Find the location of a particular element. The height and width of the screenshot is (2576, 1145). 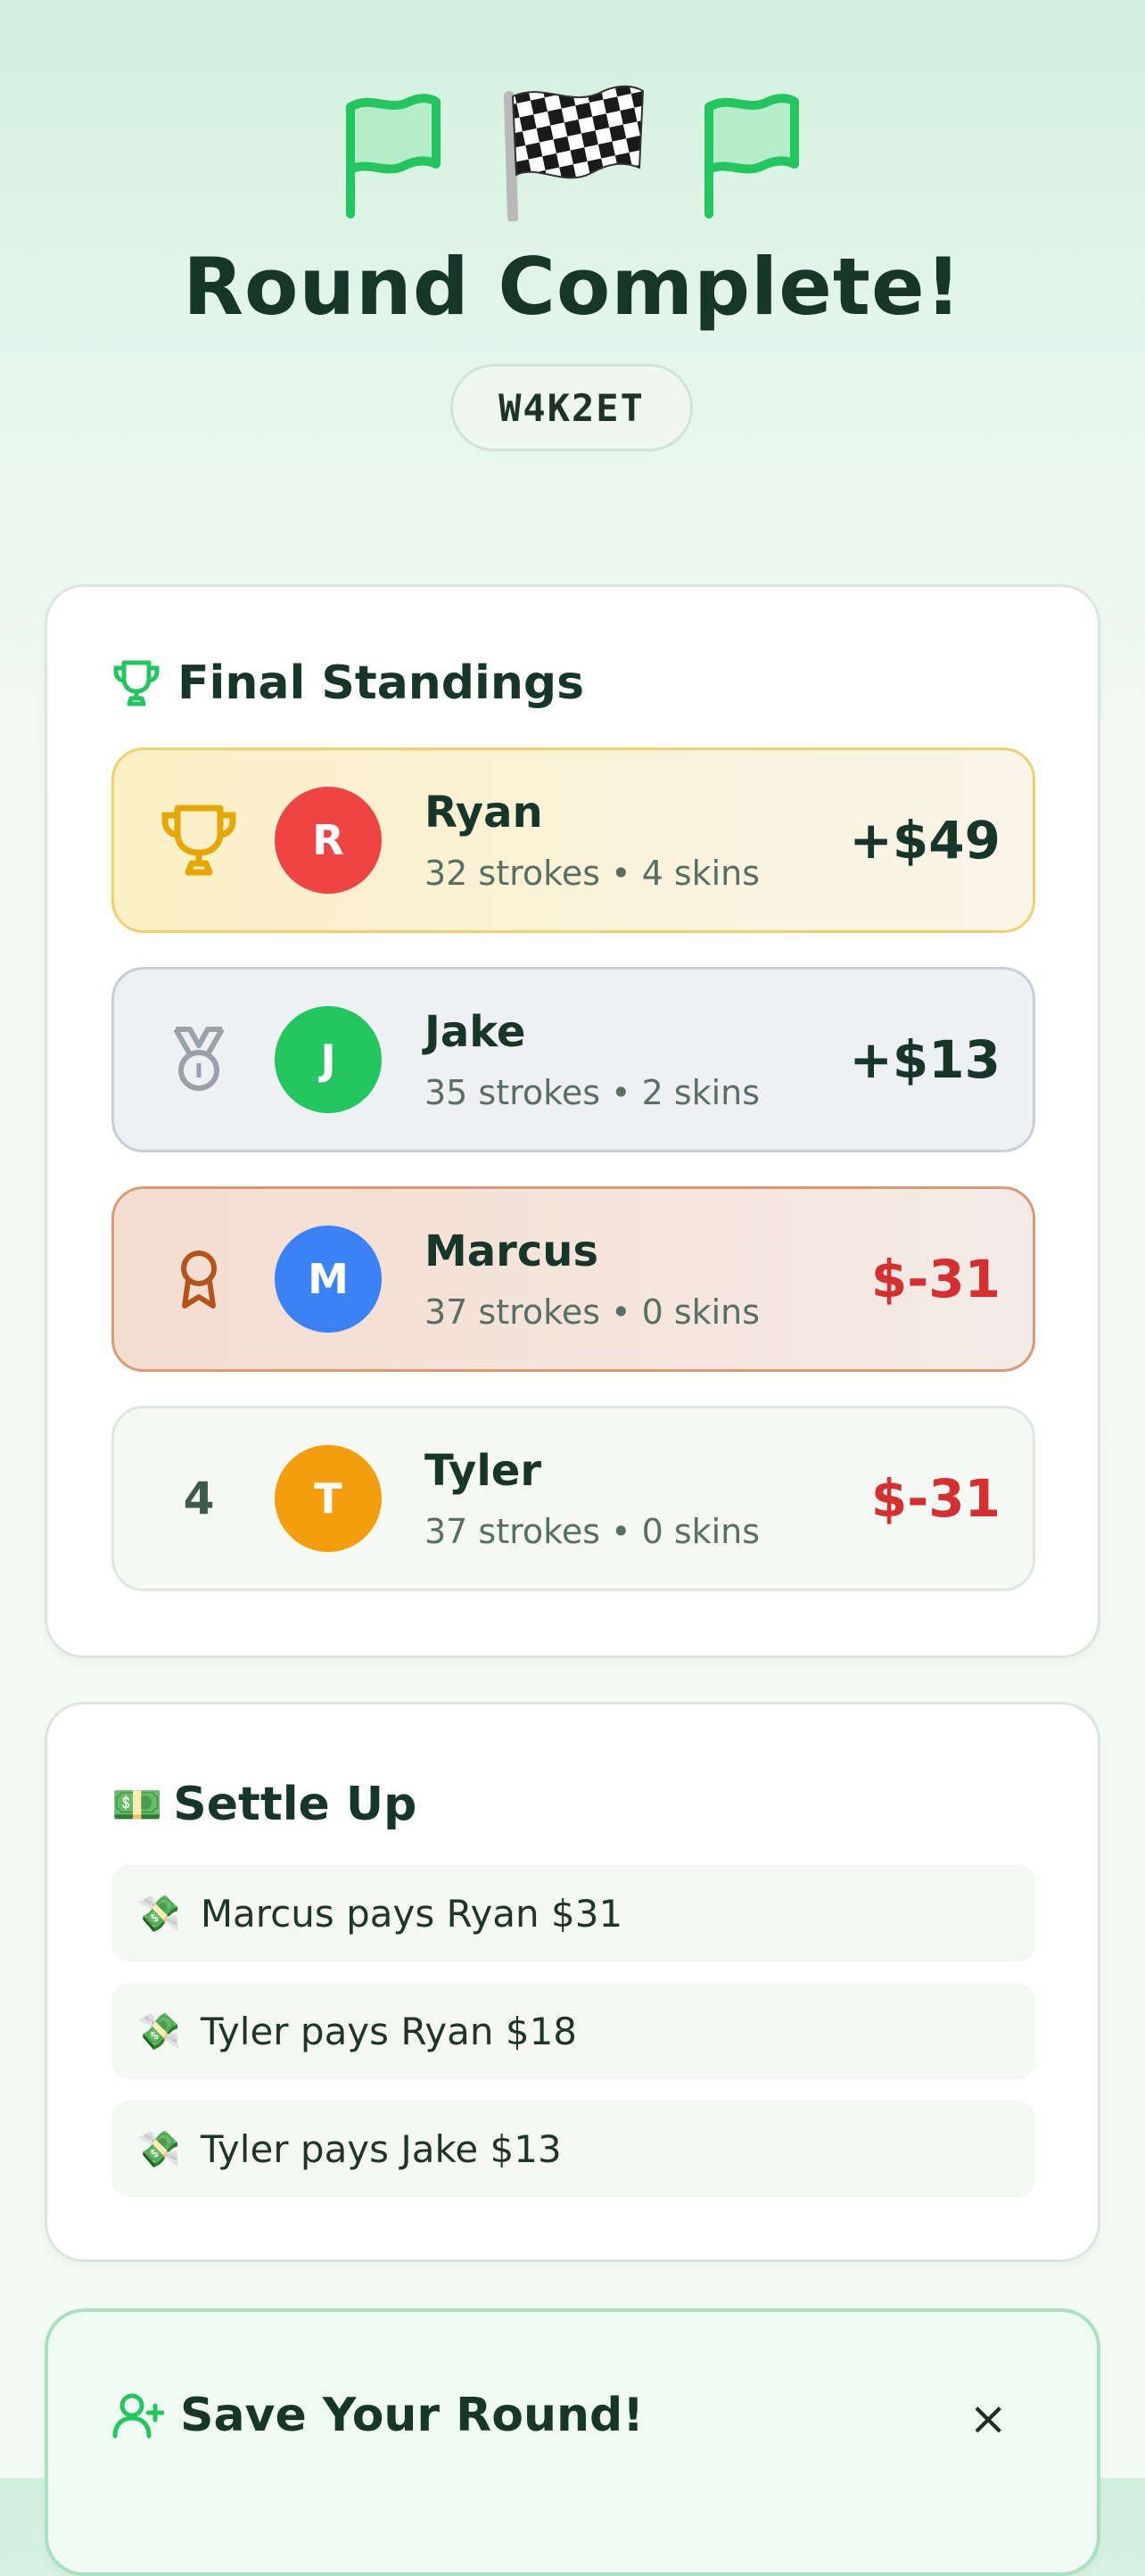

player-winnings: +$49 is located at coordinates (925, 840).